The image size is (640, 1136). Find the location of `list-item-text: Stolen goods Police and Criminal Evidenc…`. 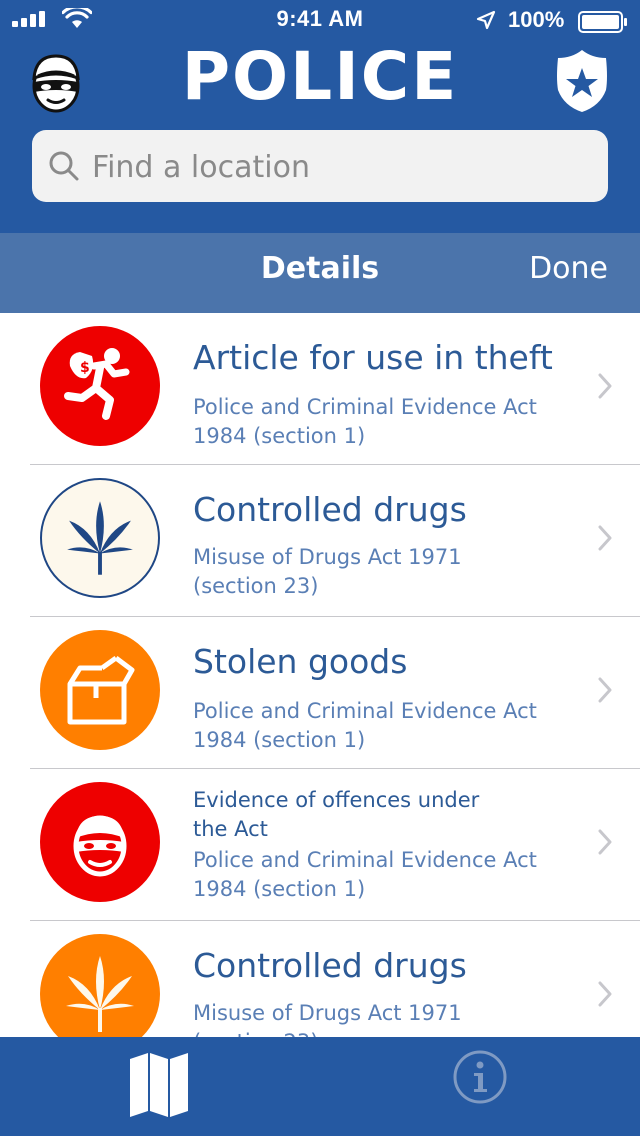

list-item-text: Stolen goods Police and Criminal Evidenc… is located at coordinates (383, 686).